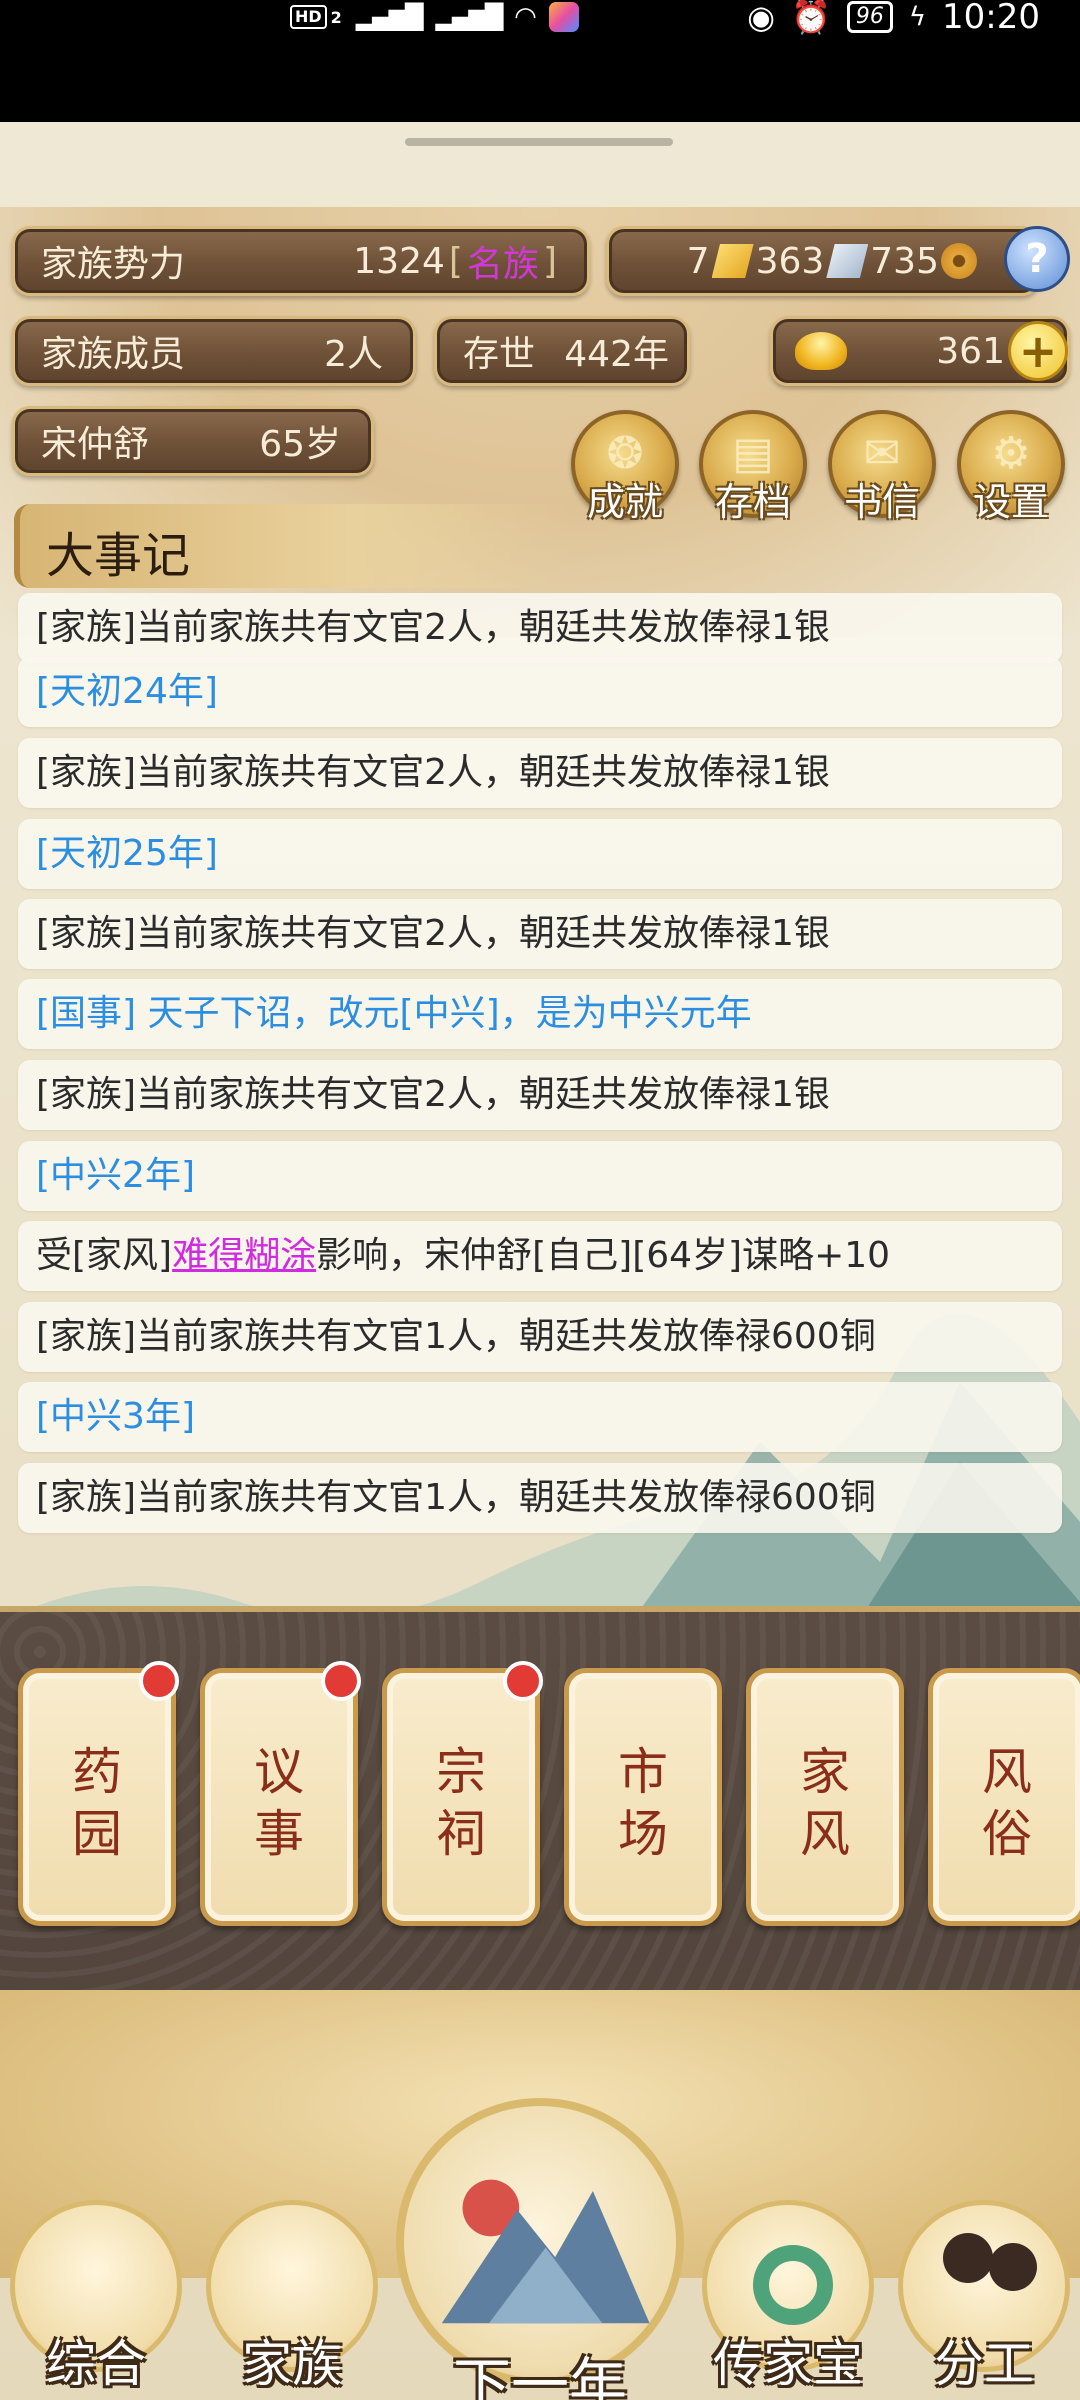  I want to click on building-card-label: 风俗, so click(1006, 1803).